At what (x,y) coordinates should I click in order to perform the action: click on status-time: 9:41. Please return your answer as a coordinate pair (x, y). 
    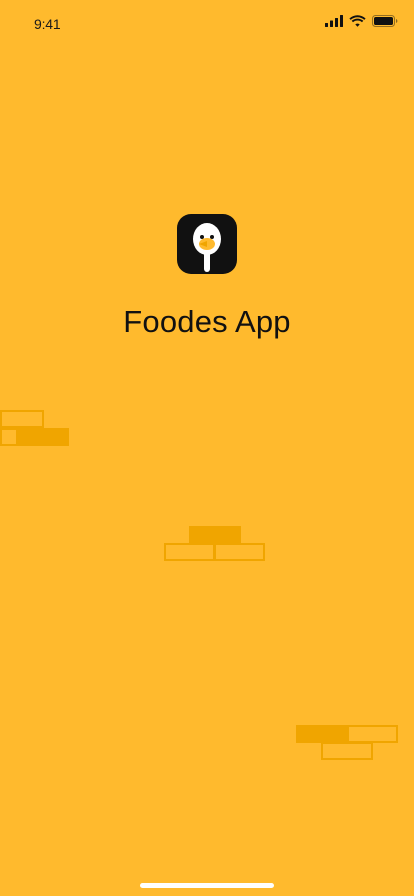
    Looking at the image, I should click on (47, 24).